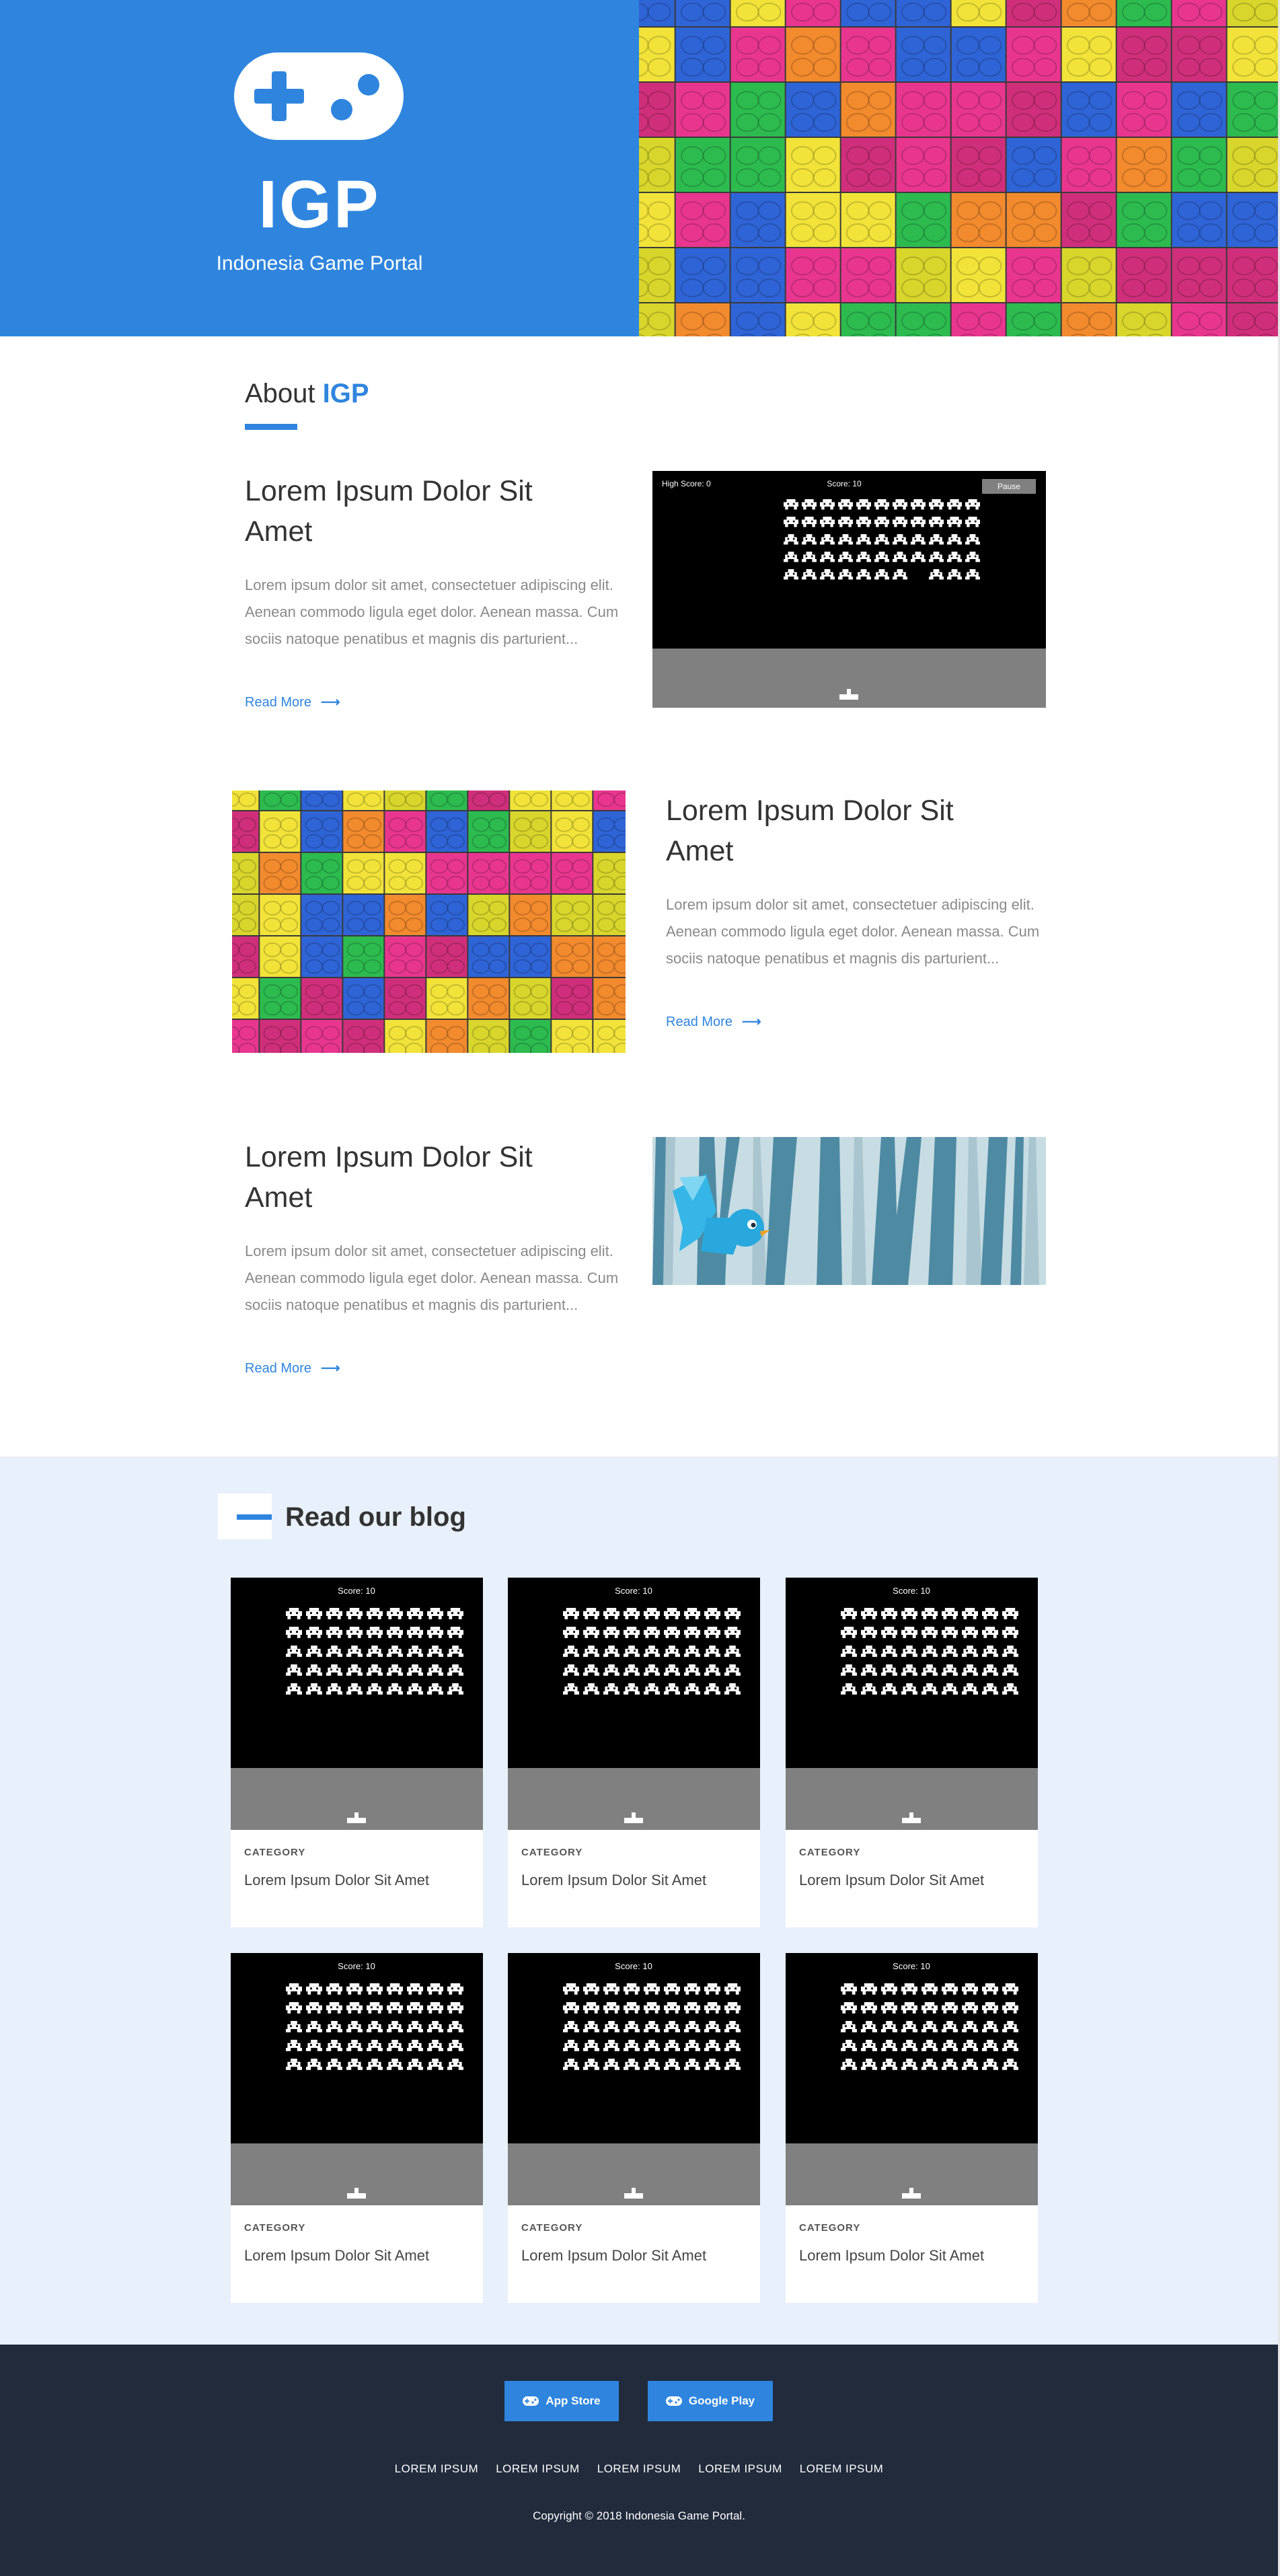  I want to click on google-play-label: Google Play, so click(722, 2400).